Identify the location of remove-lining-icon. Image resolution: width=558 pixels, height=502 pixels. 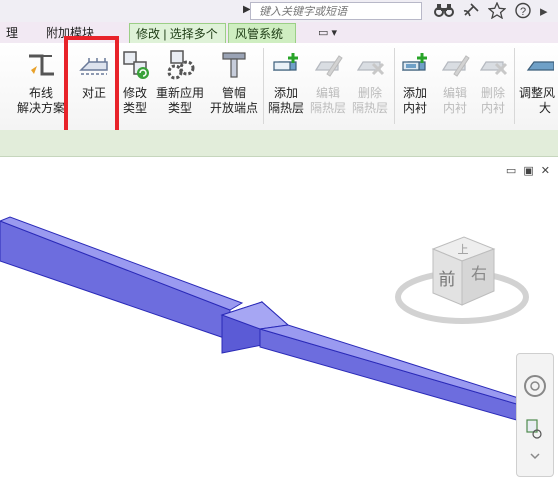
(493, 65).